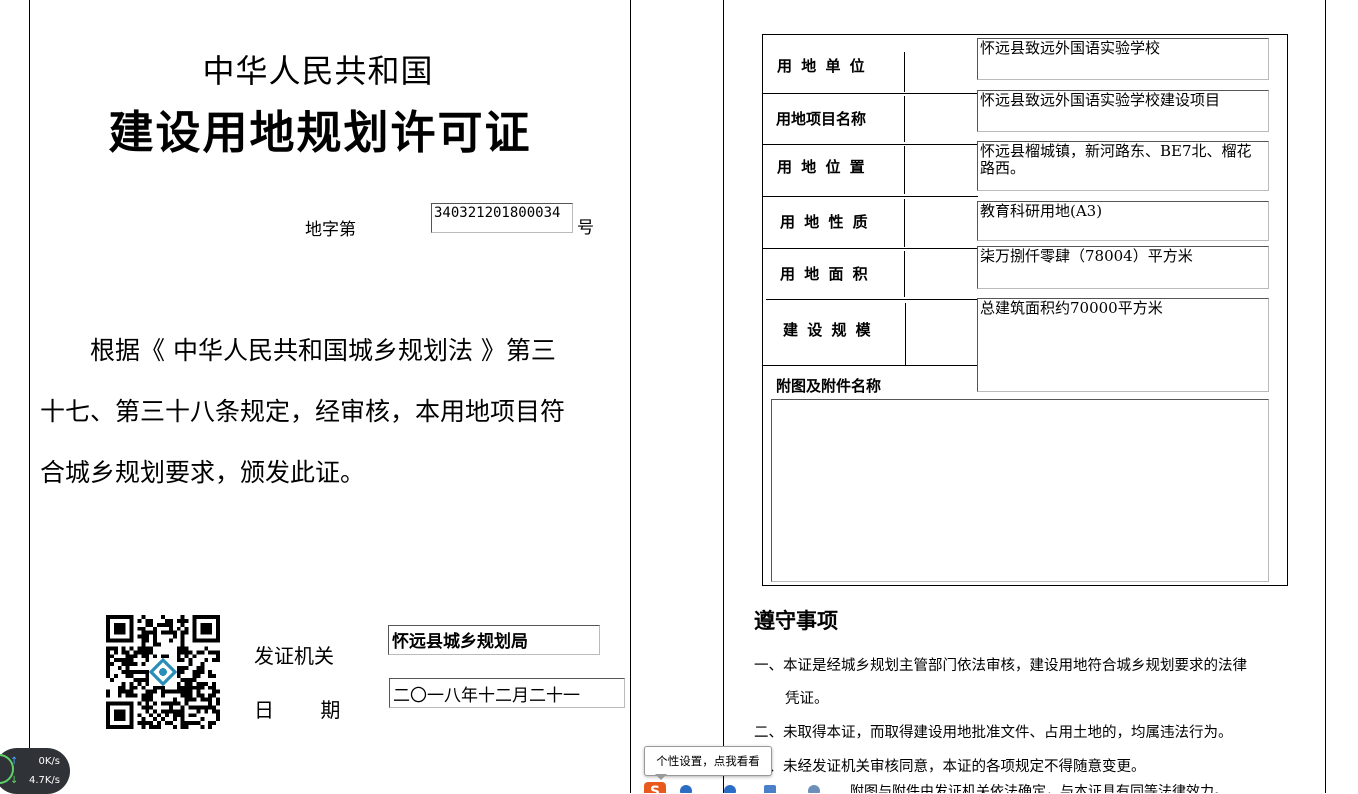  I want to click on attachments-field, so click(1020, 490).